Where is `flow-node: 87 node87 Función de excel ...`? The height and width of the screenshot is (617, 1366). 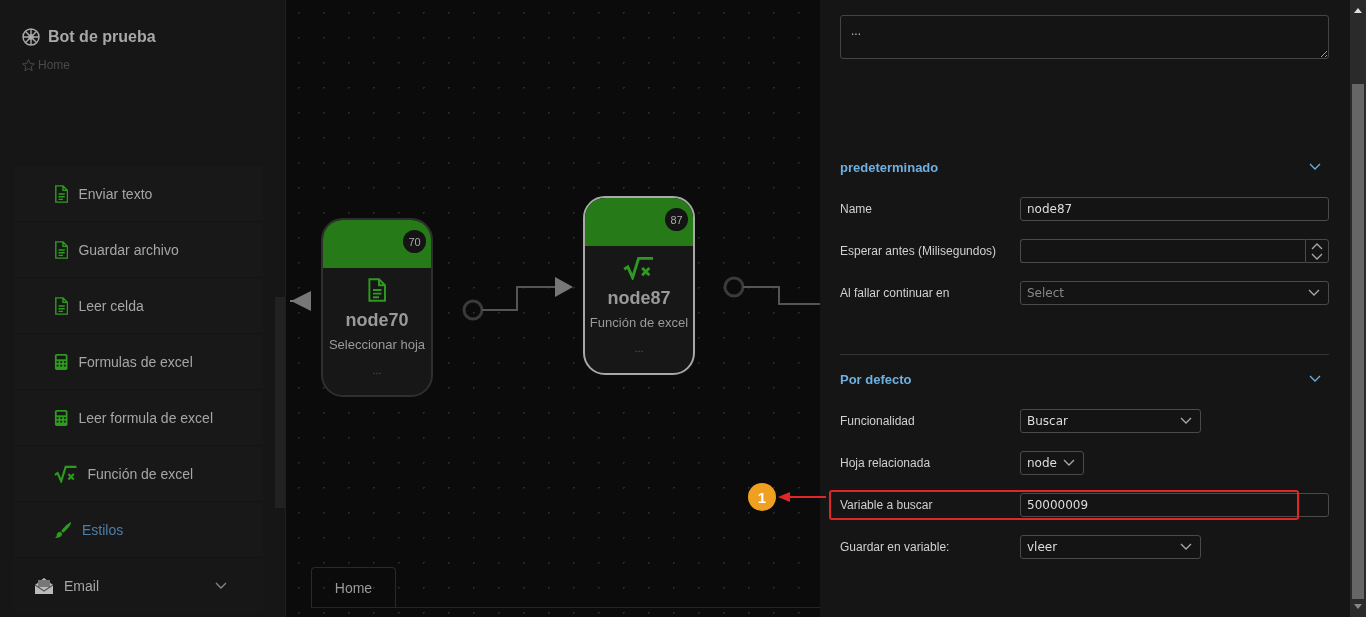
flow-node: 87 node87 Función de excel ... is located at coordinates (639, 285).